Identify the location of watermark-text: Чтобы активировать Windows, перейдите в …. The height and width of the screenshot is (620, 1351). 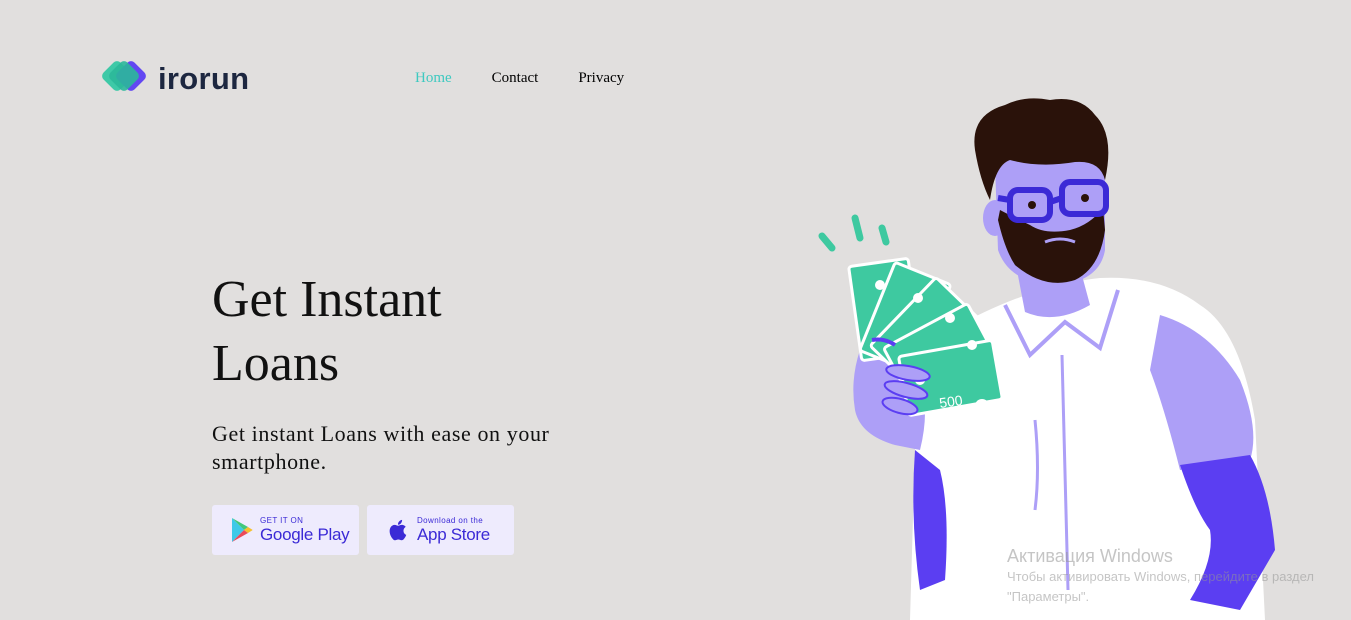
(1160, 586).